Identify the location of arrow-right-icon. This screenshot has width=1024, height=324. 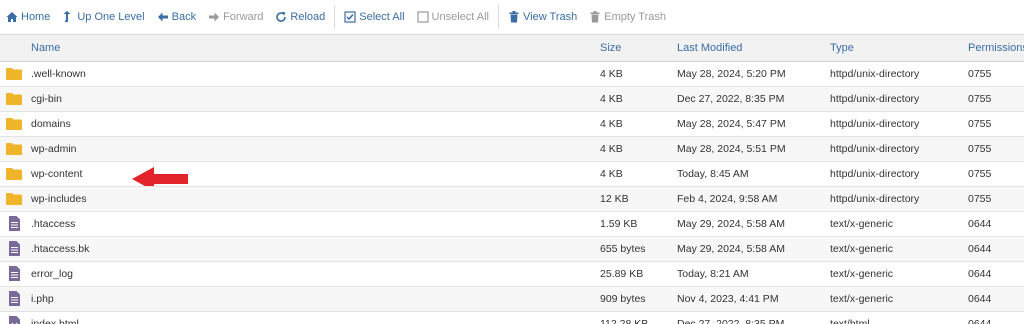
(214, 17).